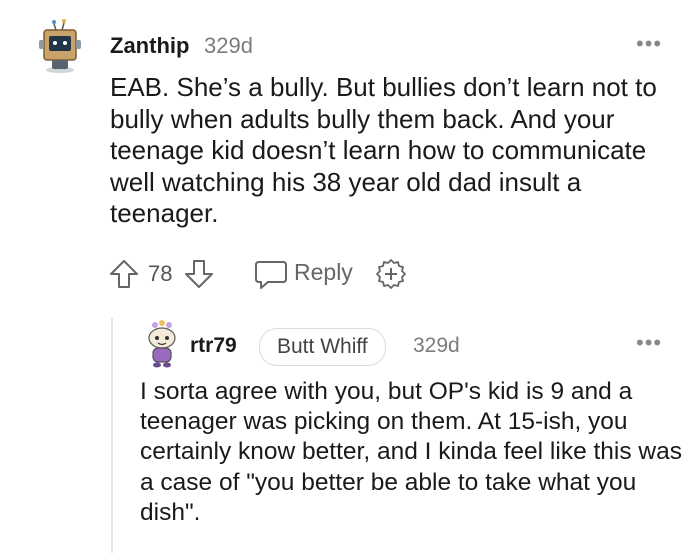  I want to click on robot-avatar-icon, so click(60, 46).